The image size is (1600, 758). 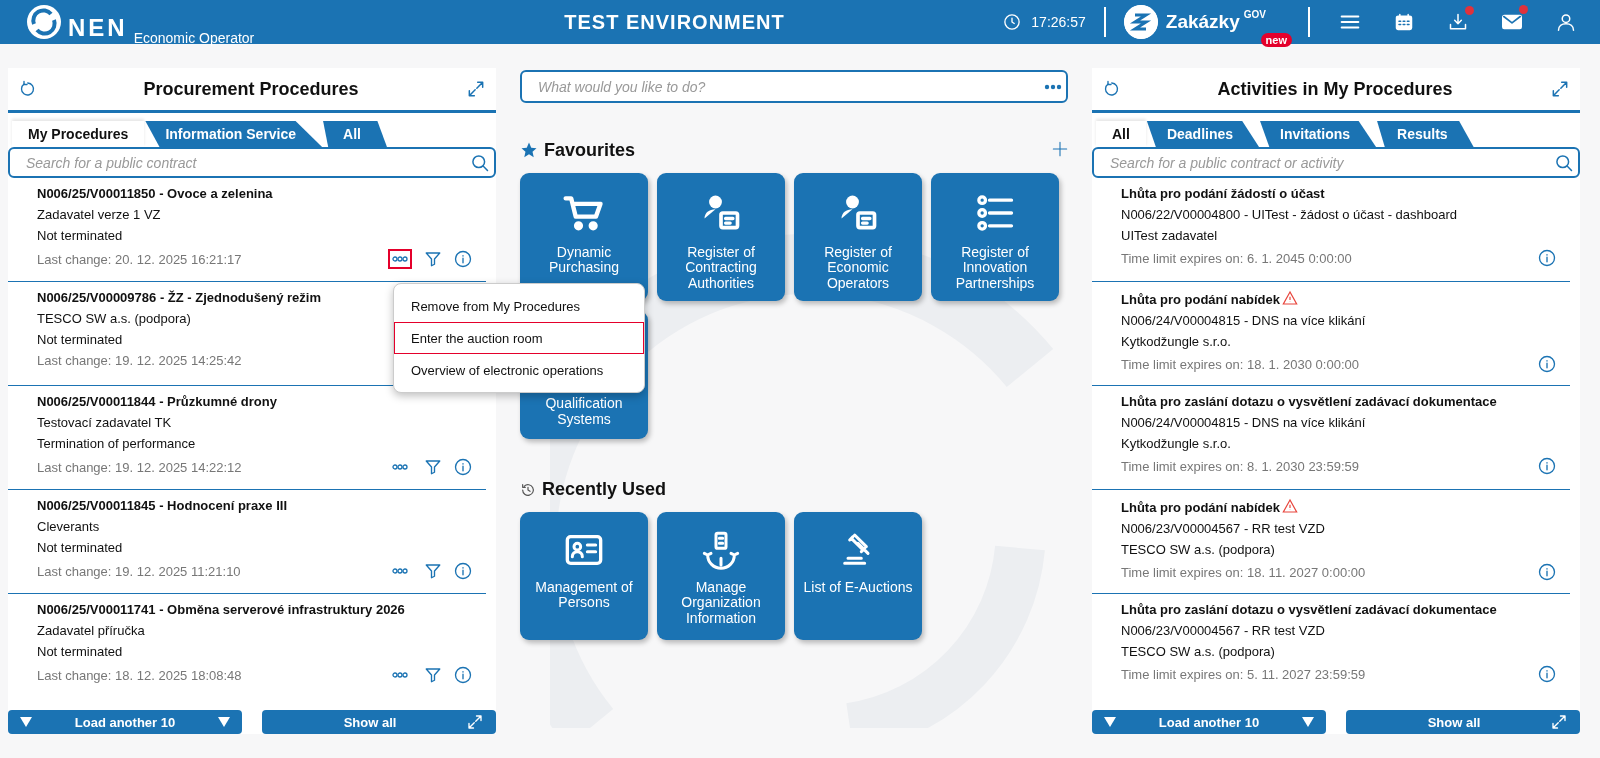 What do you see at coordinates (590, 150) in the screenshot?
I see `section-title: Favourites` at bounding box center [590, 150].